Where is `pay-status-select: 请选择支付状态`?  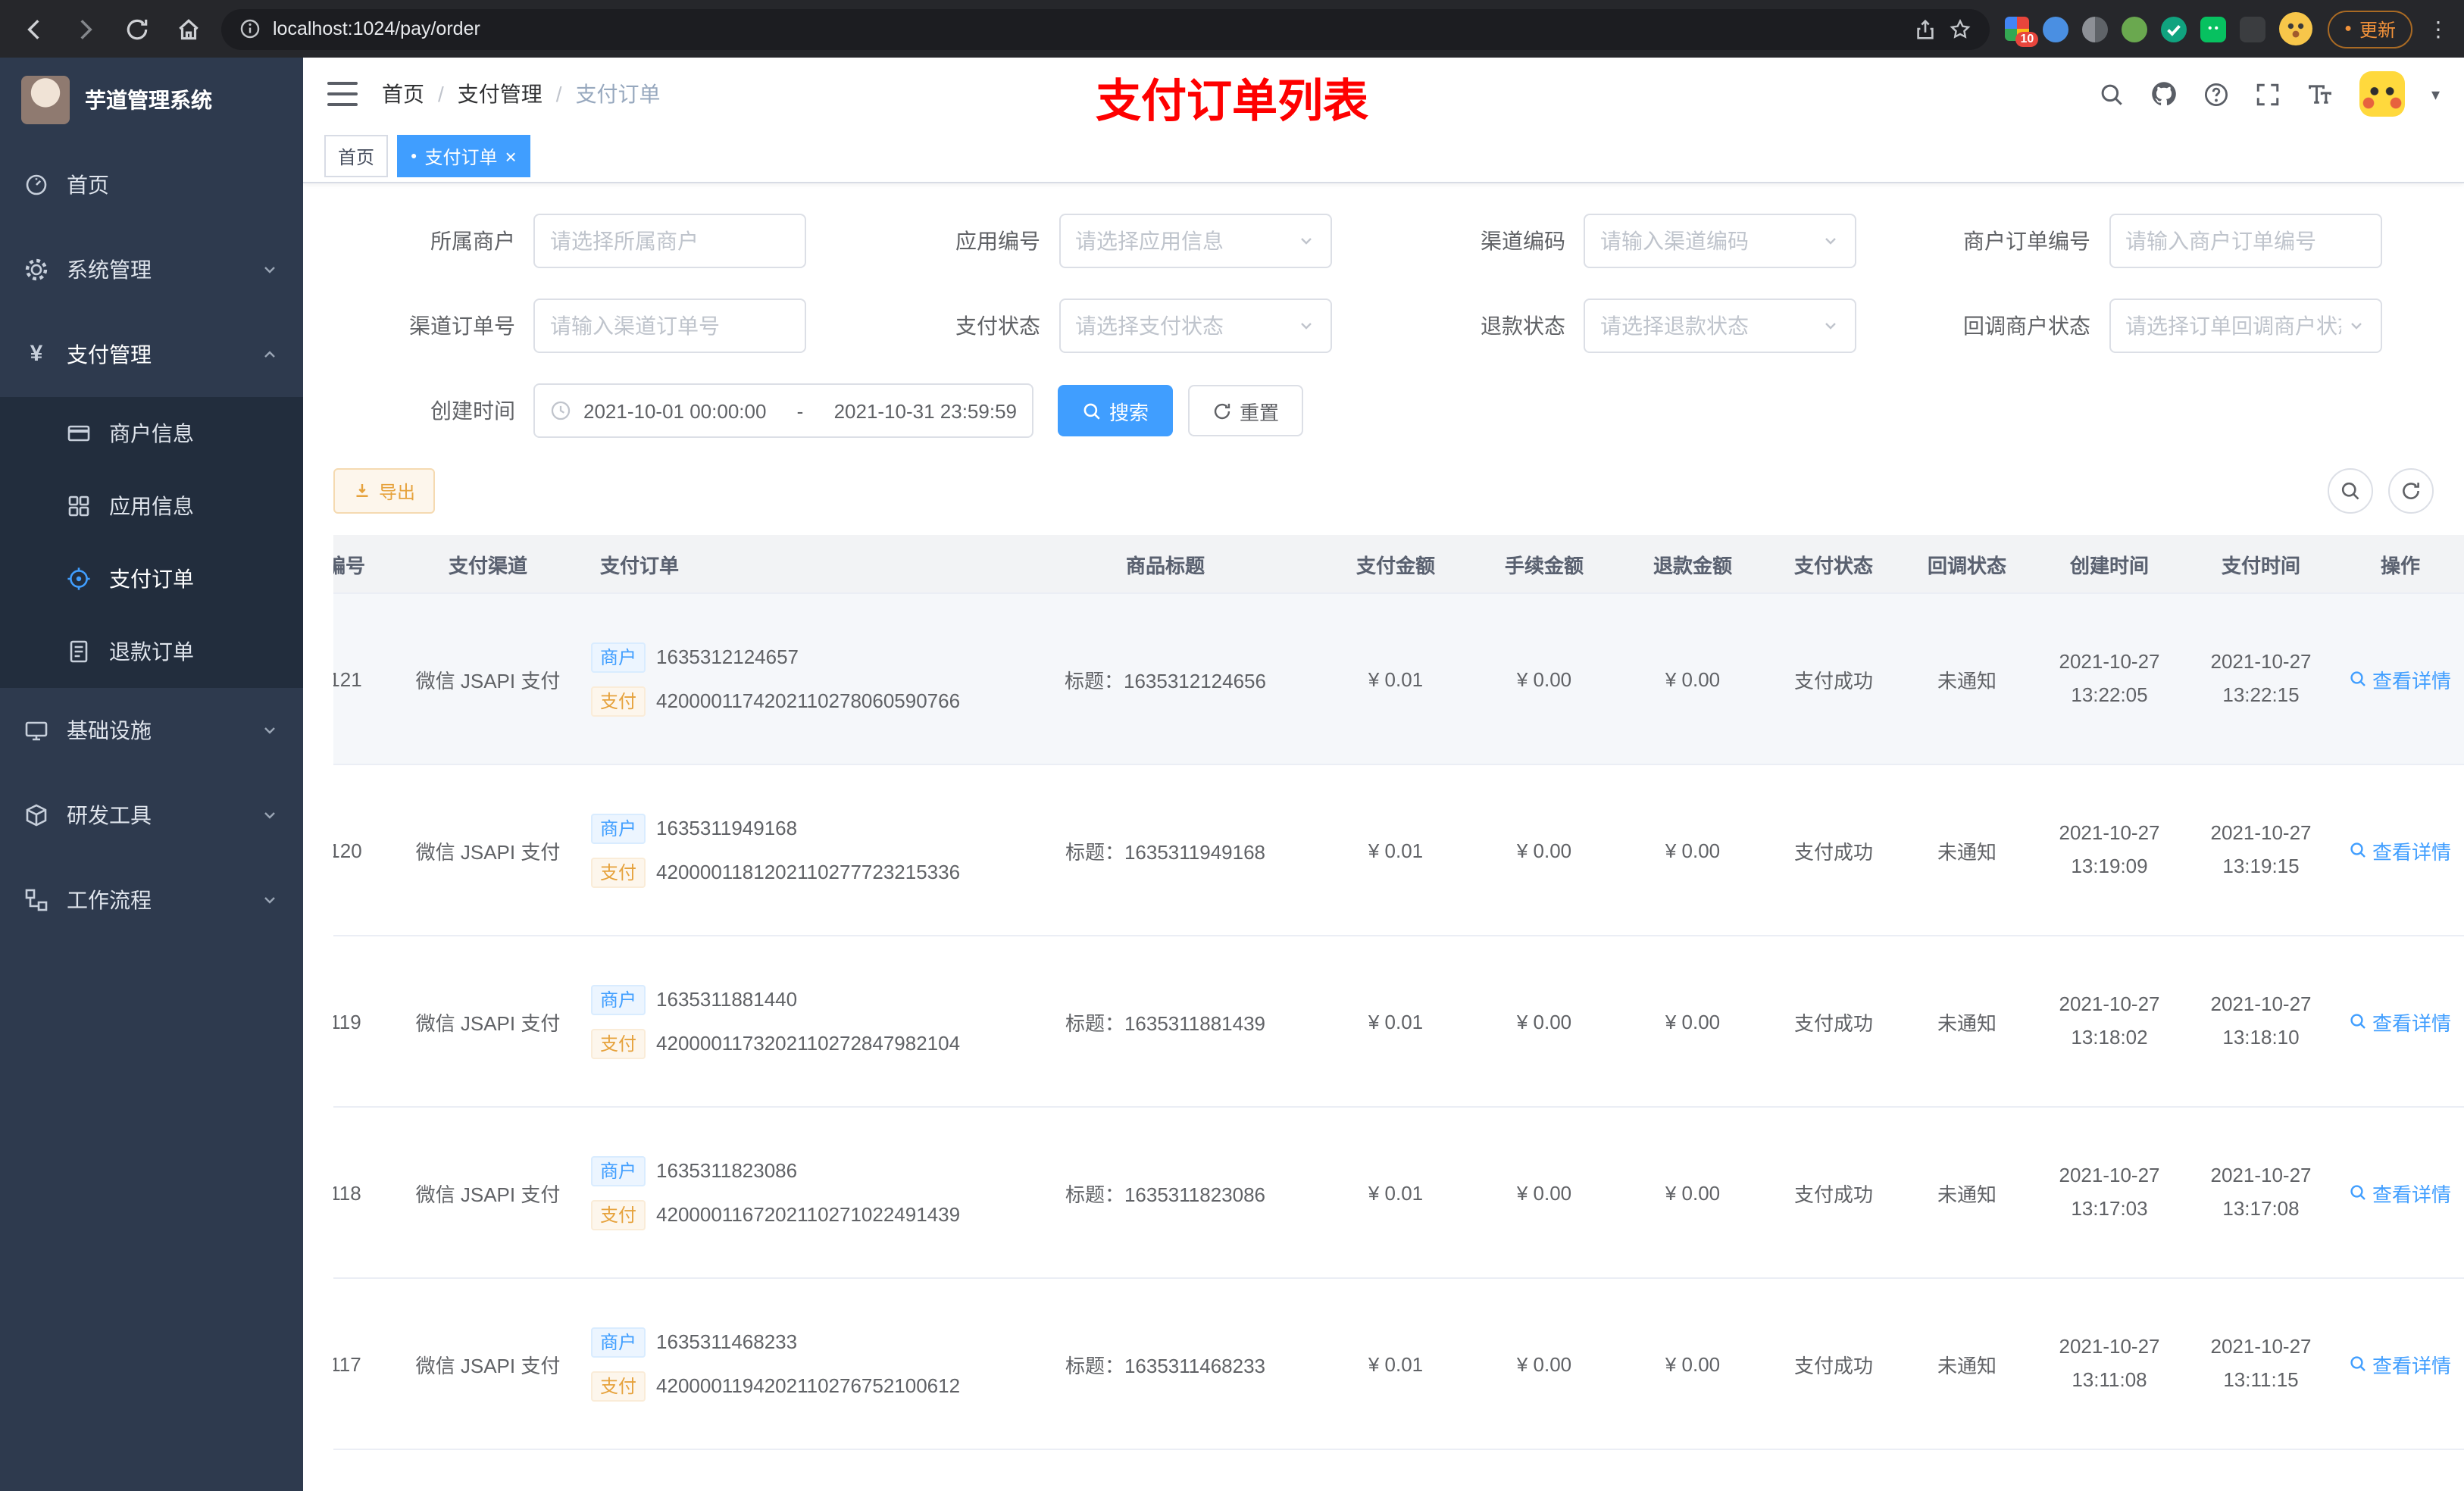
pay-status-select: 请选择支付状态 is located at coordinates (1194, 326).